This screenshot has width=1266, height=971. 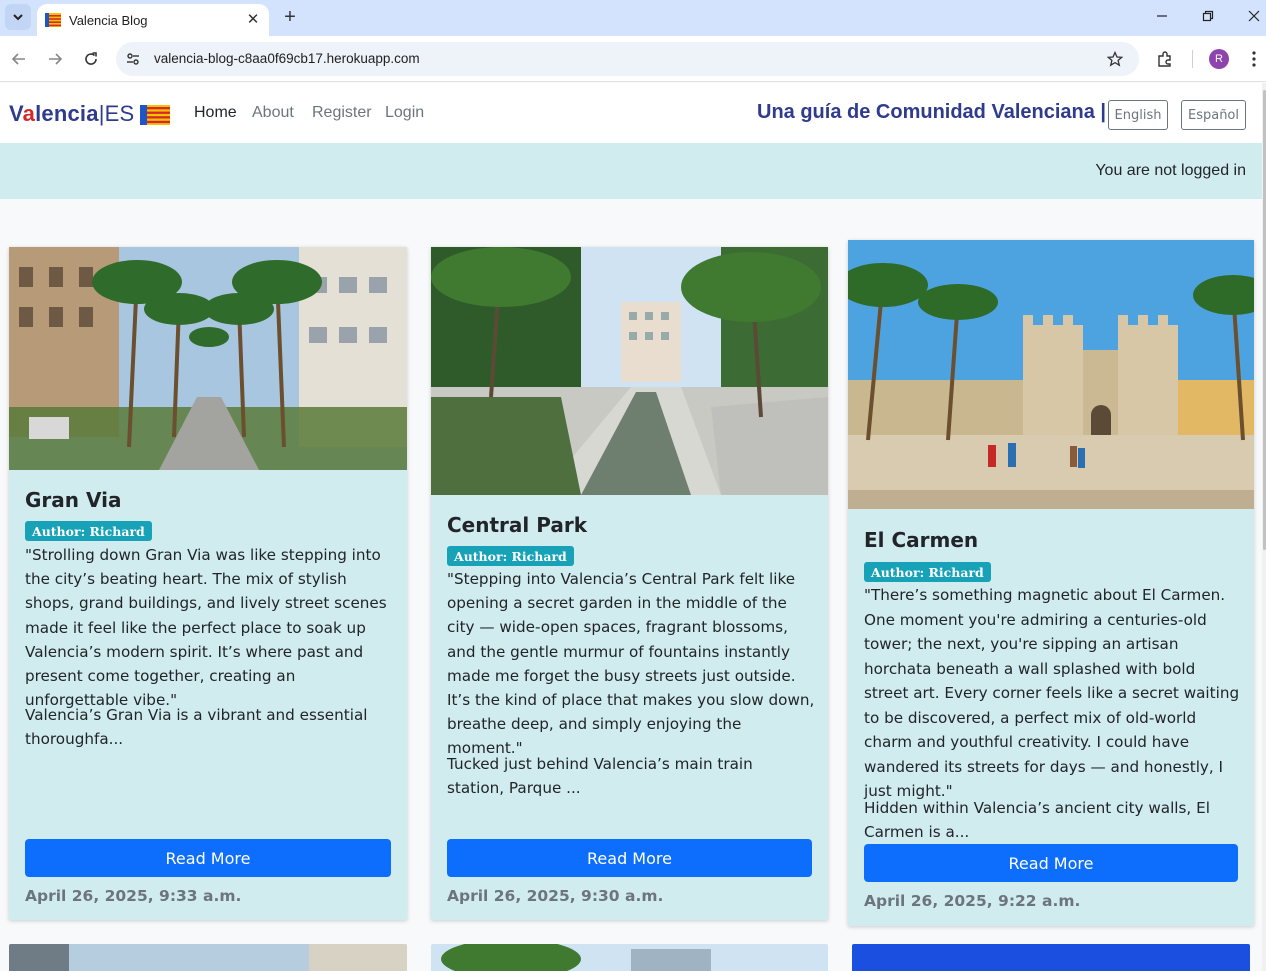 What do you see at coordinates (404, 113) in the screenshot?
I see `nav-login-link: Login` at bounding box center [404, 113].